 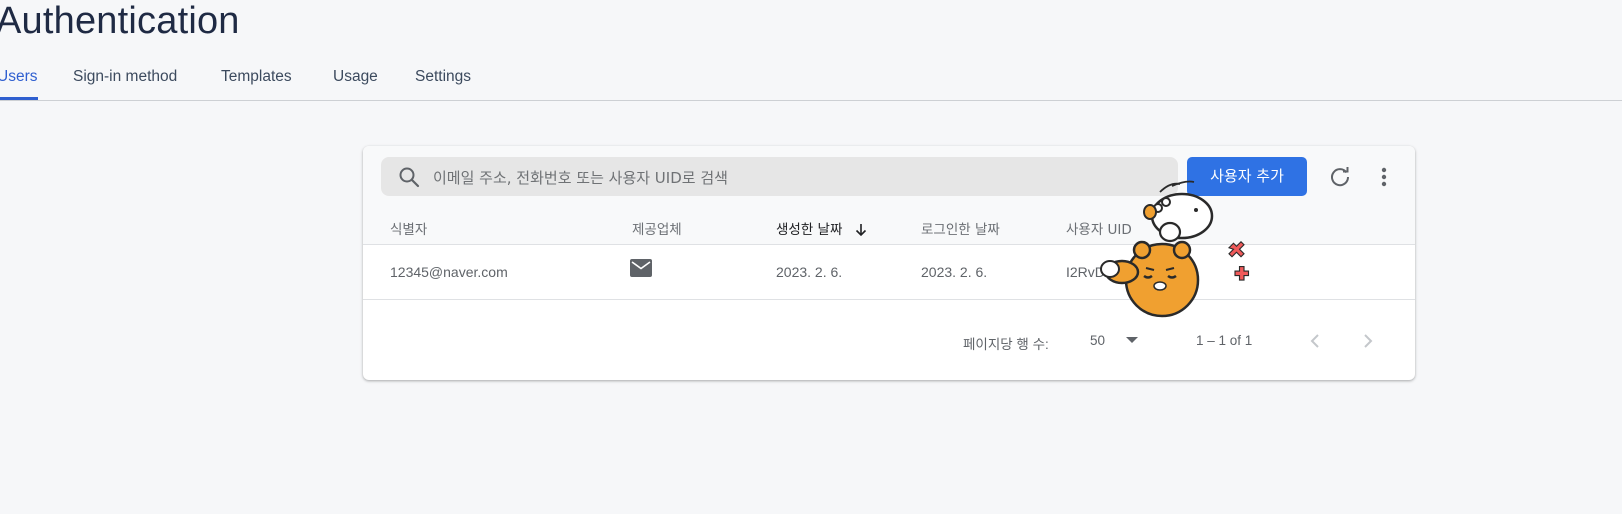 I want to click on cell-signed-in: 2023. 2. 6., so click(x=954, y=272).